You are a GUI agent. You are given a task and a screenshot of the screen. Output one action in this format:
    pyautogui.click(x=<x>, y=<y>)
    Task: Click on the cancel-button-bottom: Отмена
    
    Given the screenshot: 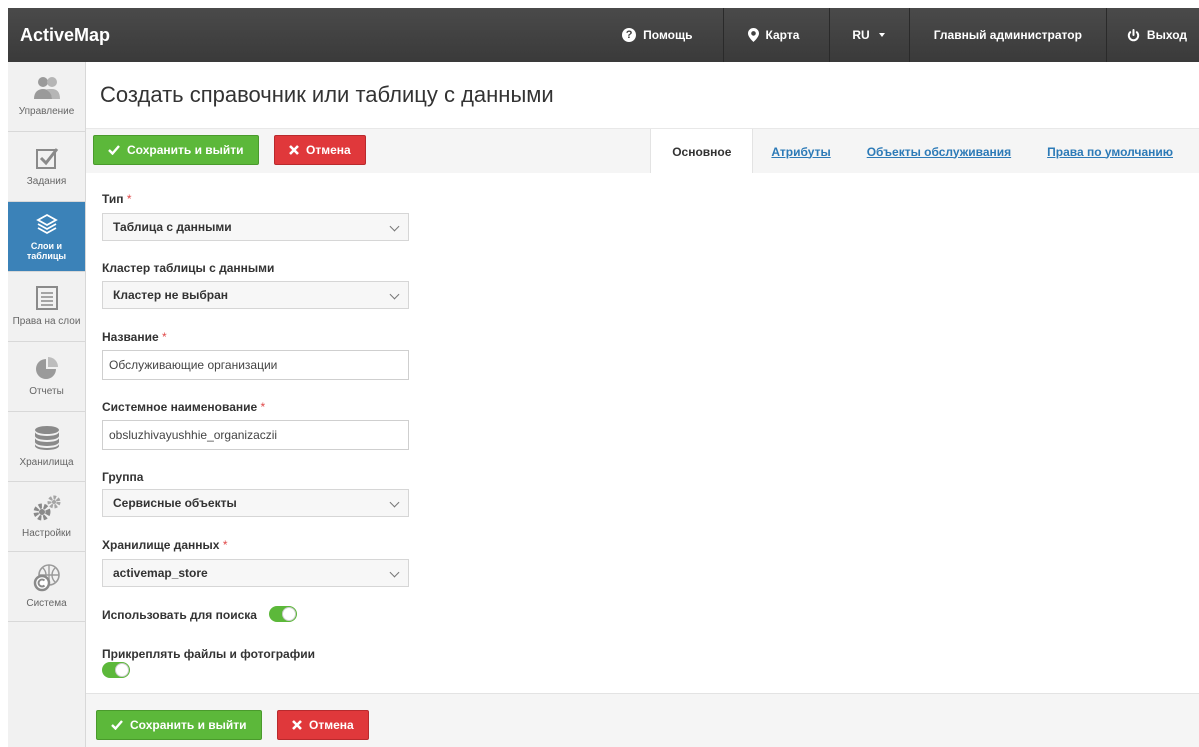 What is the action you would take?
    pyautogui.click(x=323, y=725)
    